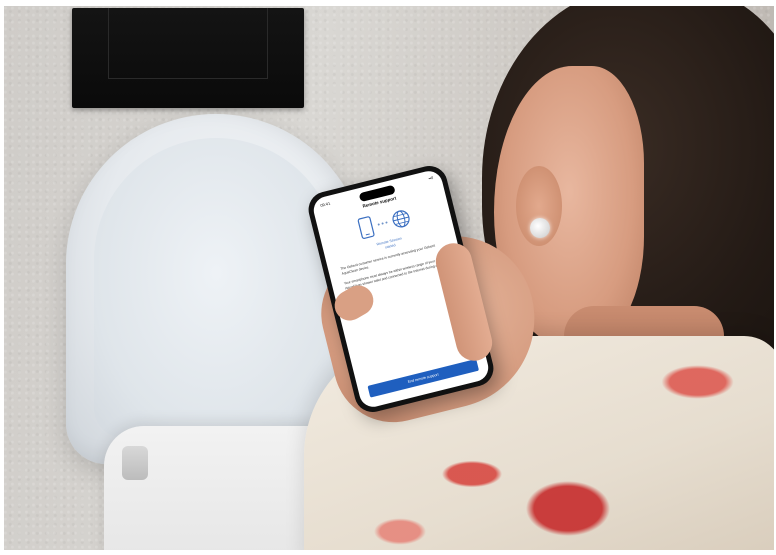  Describe the element at coordinates (389, 243) in the screenshot. I see `connection-status: Remote Session started` at that location.